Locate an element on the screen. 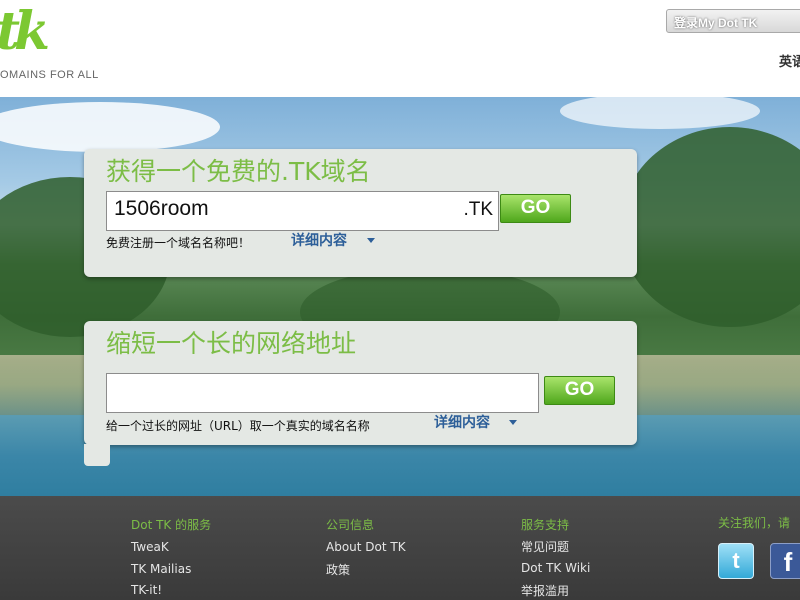 The image size is (800, 600). footer-heading-company: 公司信息 is located at coordinates (350, 525).